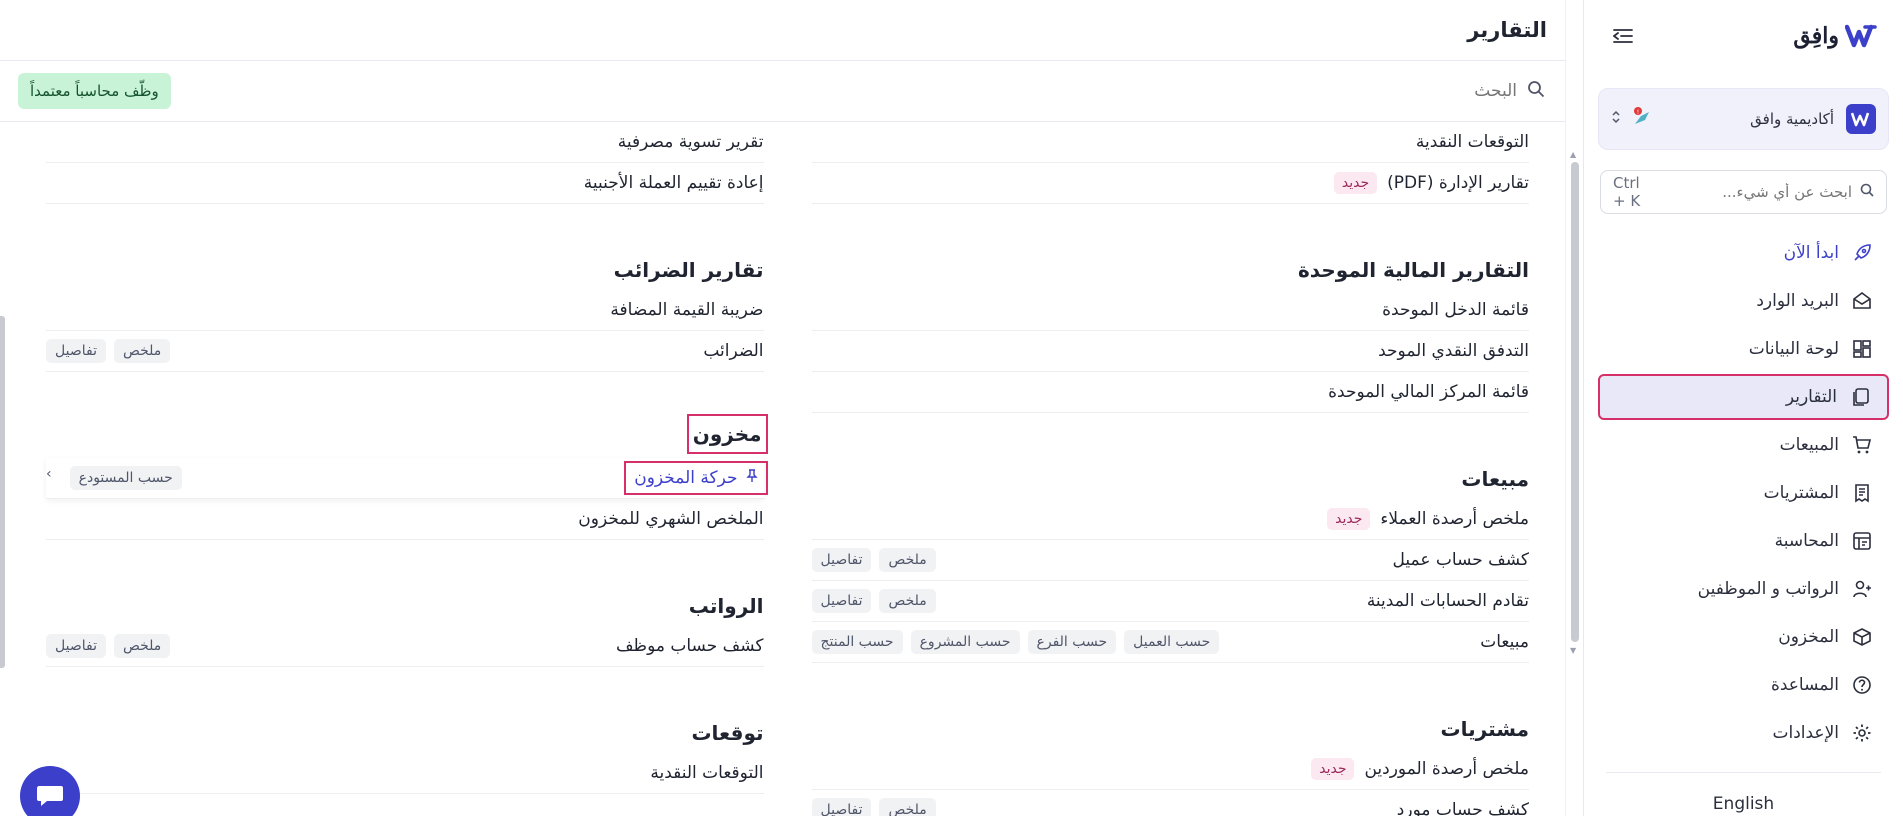 This screenshot has width=1903, height=816. Describe the element at coordinates (1743, 733) in the screenshot. I see `sidebar-item-settings: الإعدادات` at that location.